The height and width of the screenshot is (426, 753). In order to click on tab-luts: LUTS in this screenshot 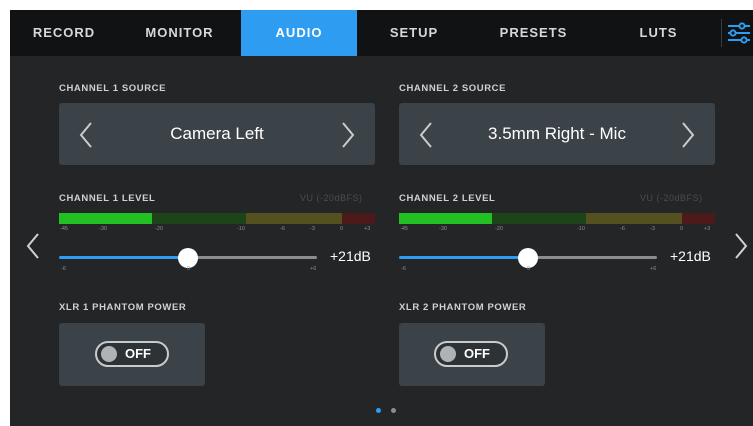, I will do `click(658, 33)`.